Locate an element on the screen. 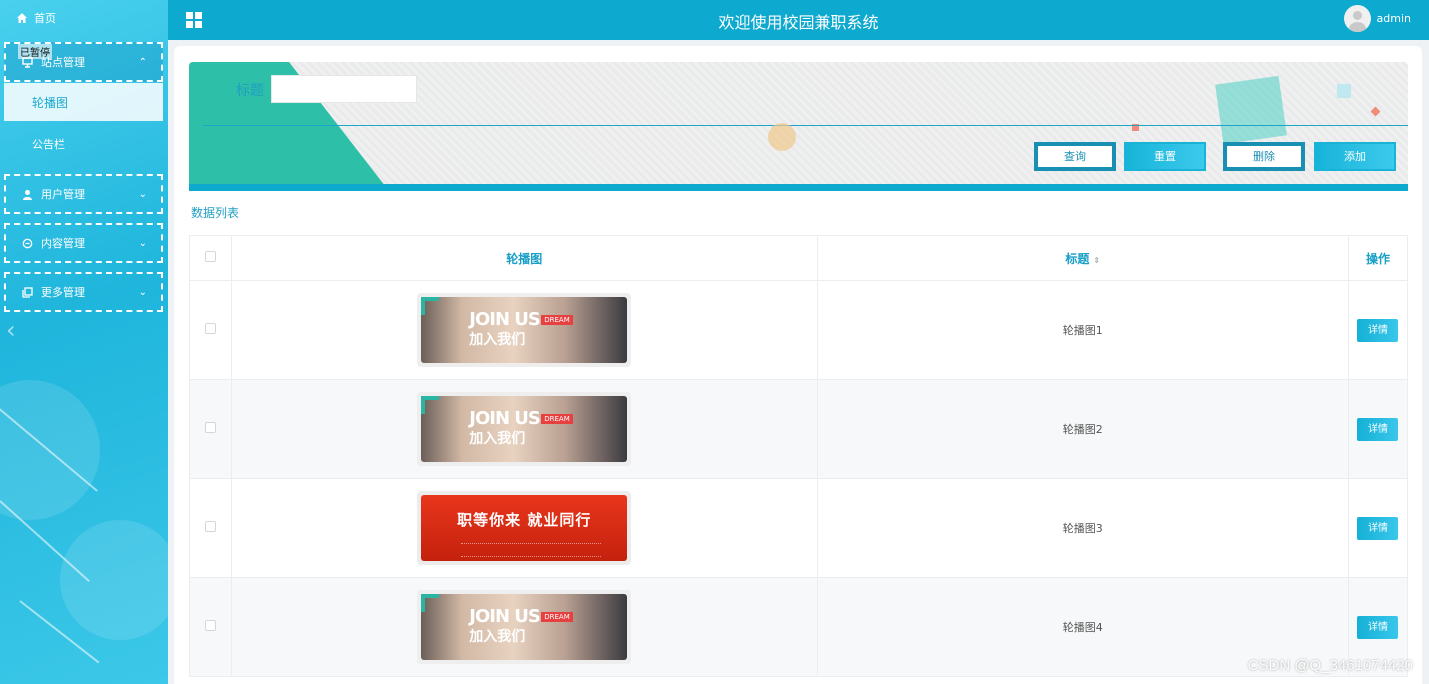 This screenshot has height=684, width=1429. cursor-highlight is located at coordinates (782, 137).